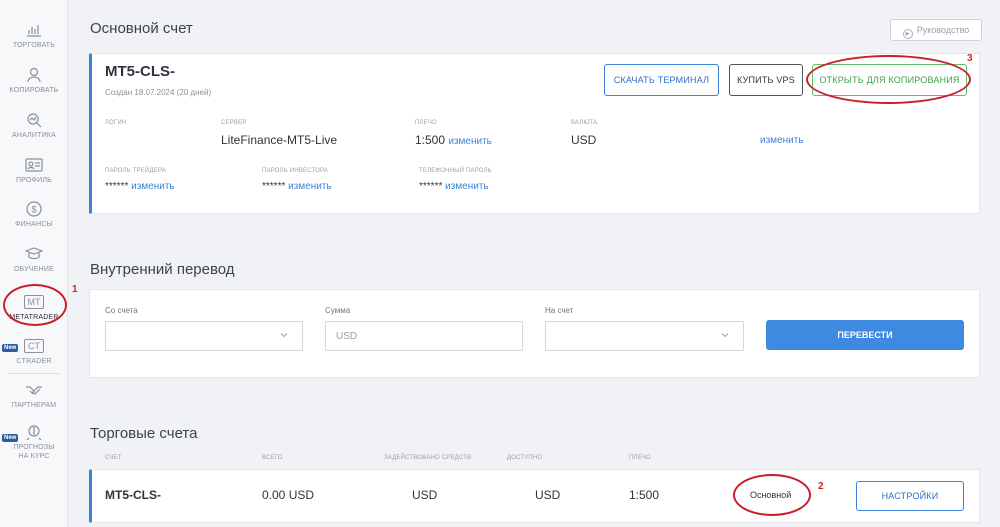 This screenshot has height=527, width=1000. I want to click on from-account-select, so click(204, 336).